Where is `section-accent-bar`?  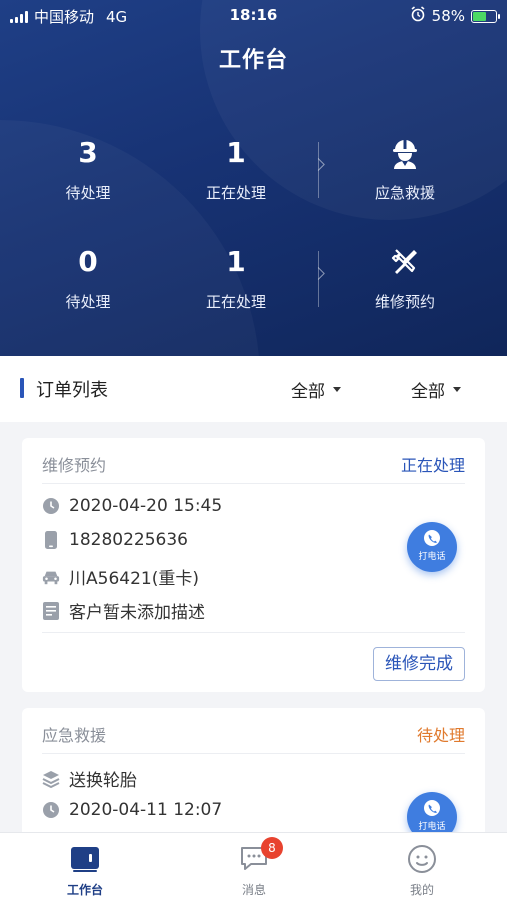
section-accent-bar is located at coordinates (22, 388).